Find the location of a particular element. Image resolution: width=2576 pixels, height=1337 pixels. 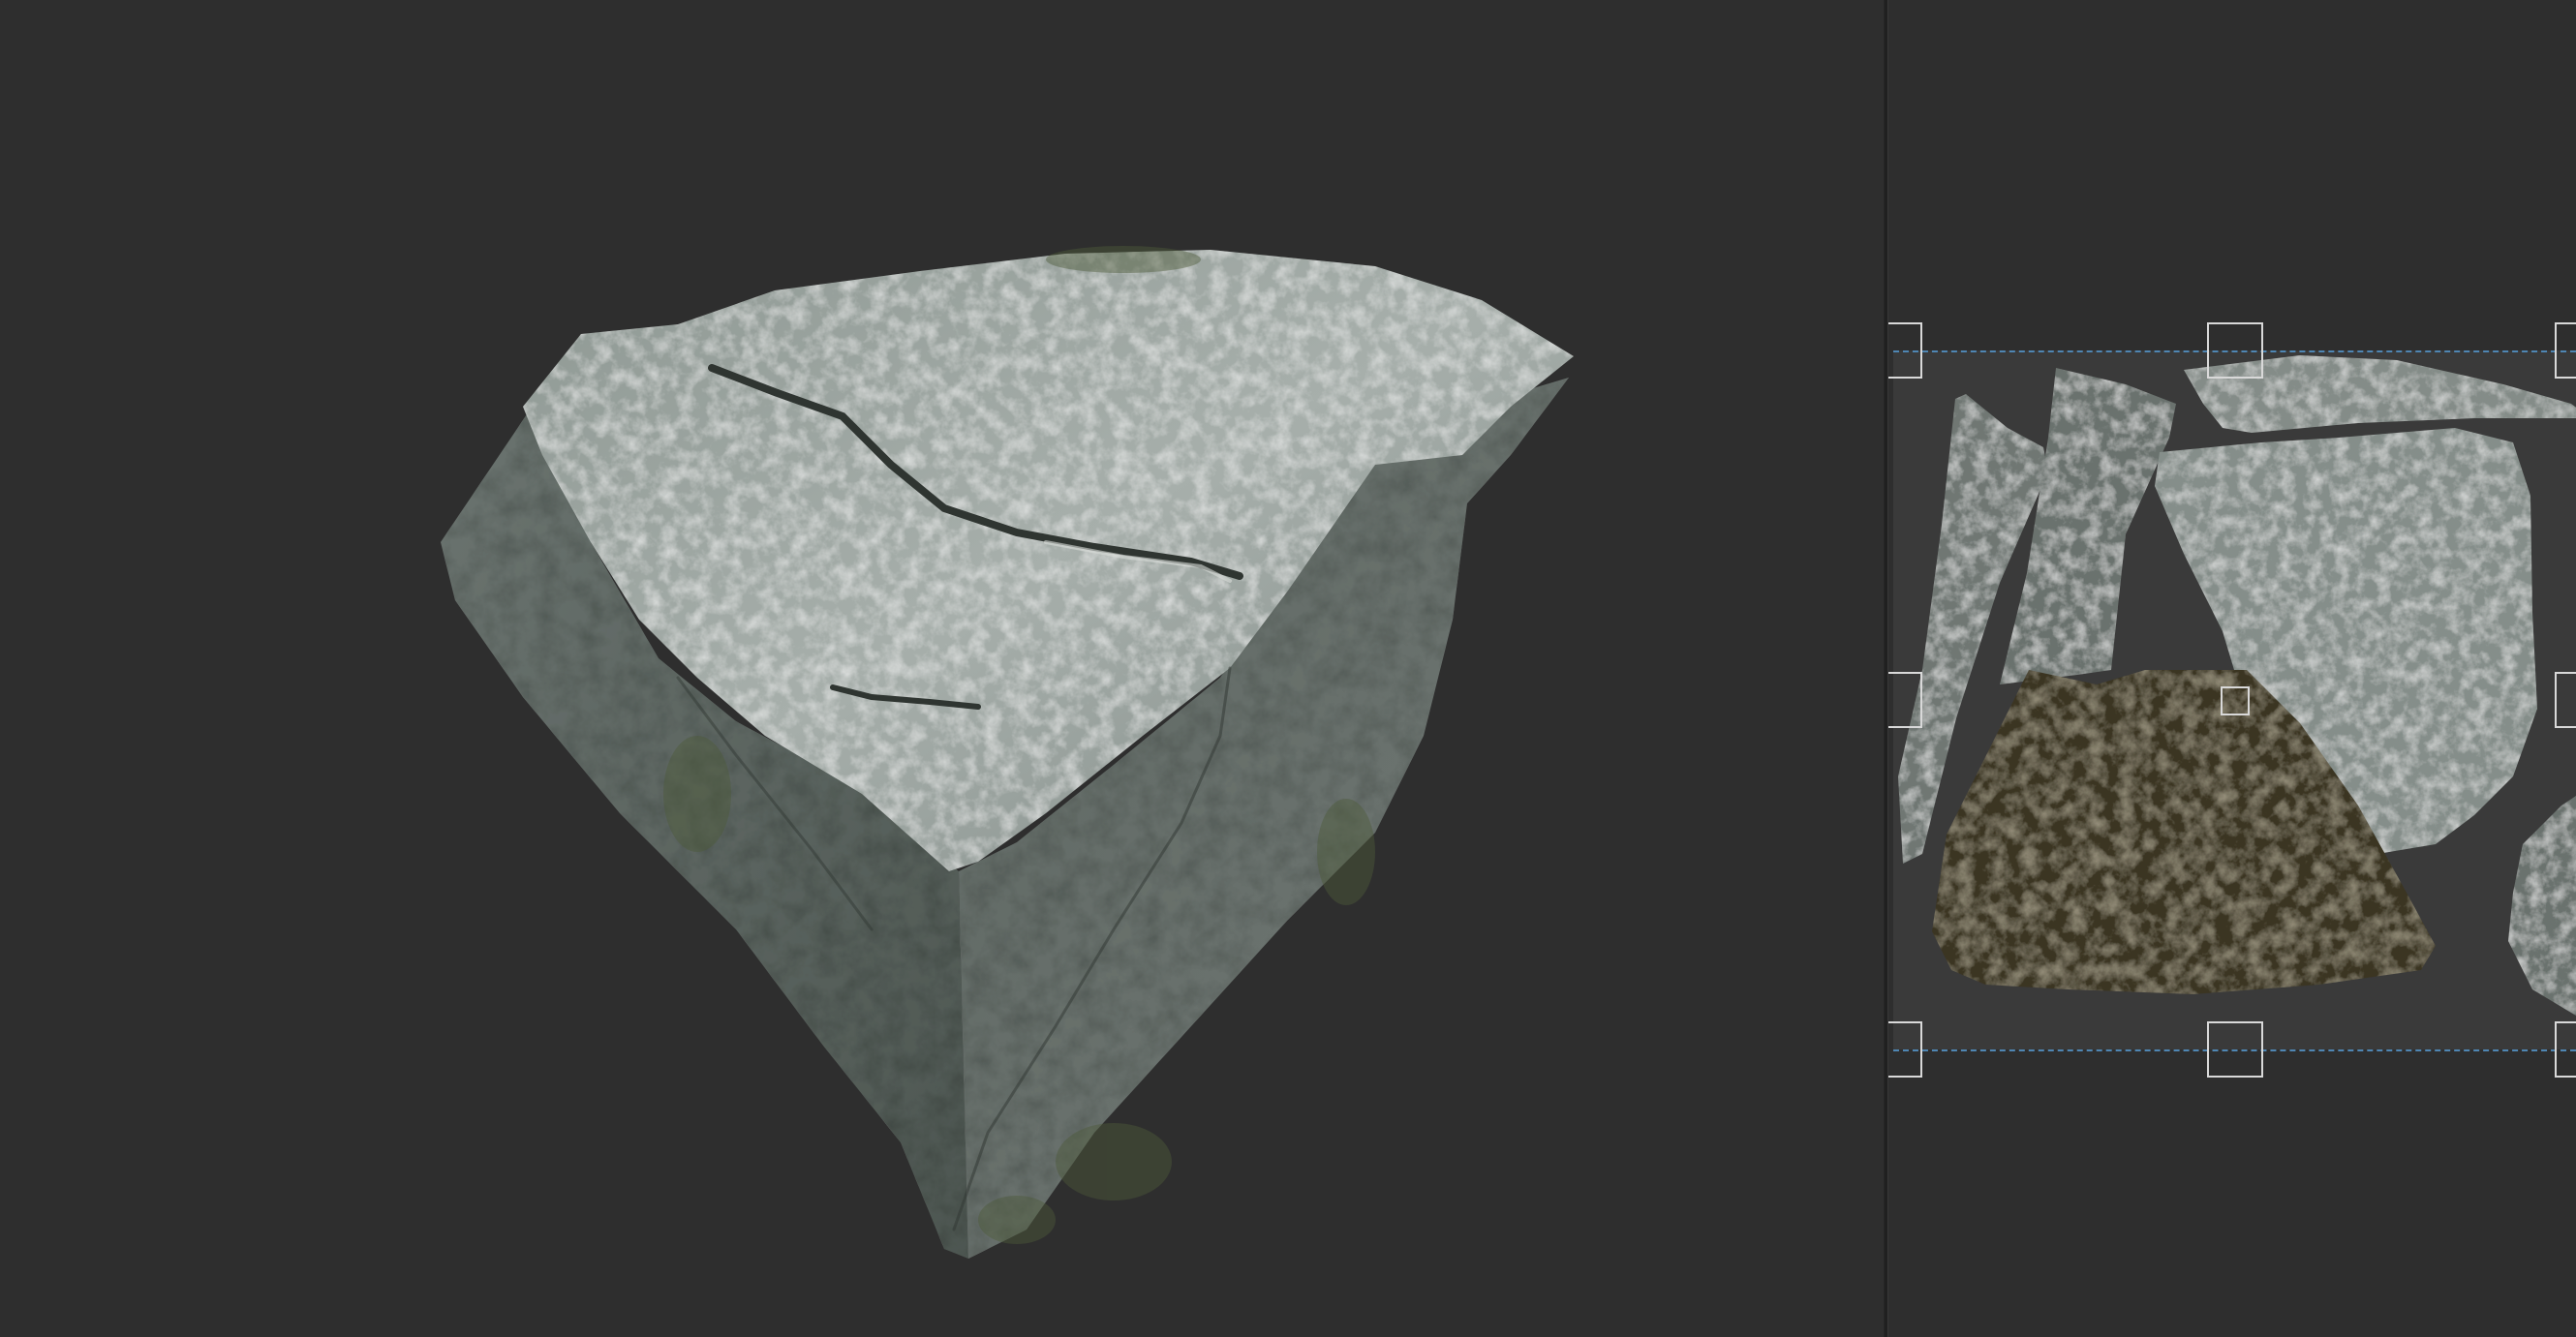

transform-handle-bottom-center is located at coordinates (2235, 1049).